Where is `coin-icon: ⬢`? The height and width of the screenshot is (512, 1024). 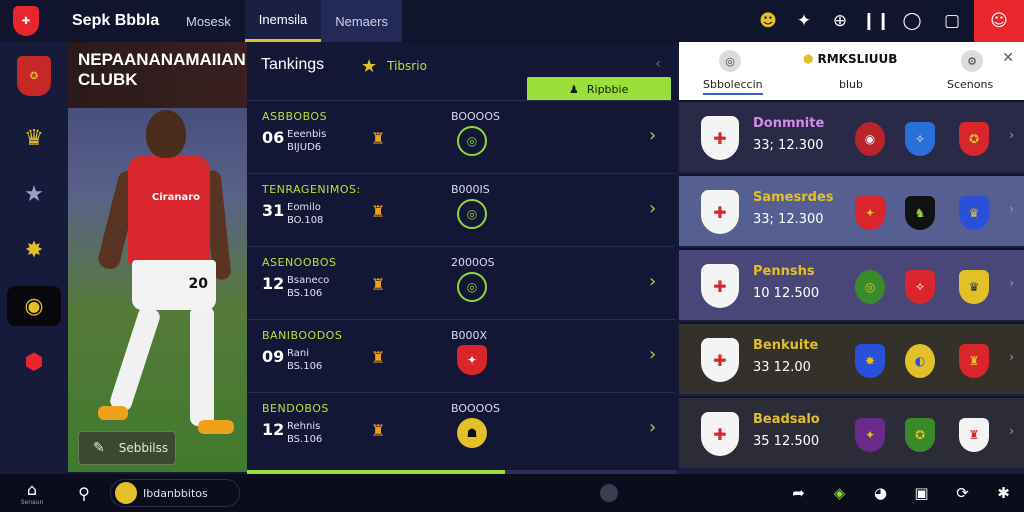
coin-icon: ⬢ is located at coordinates (808, 59).